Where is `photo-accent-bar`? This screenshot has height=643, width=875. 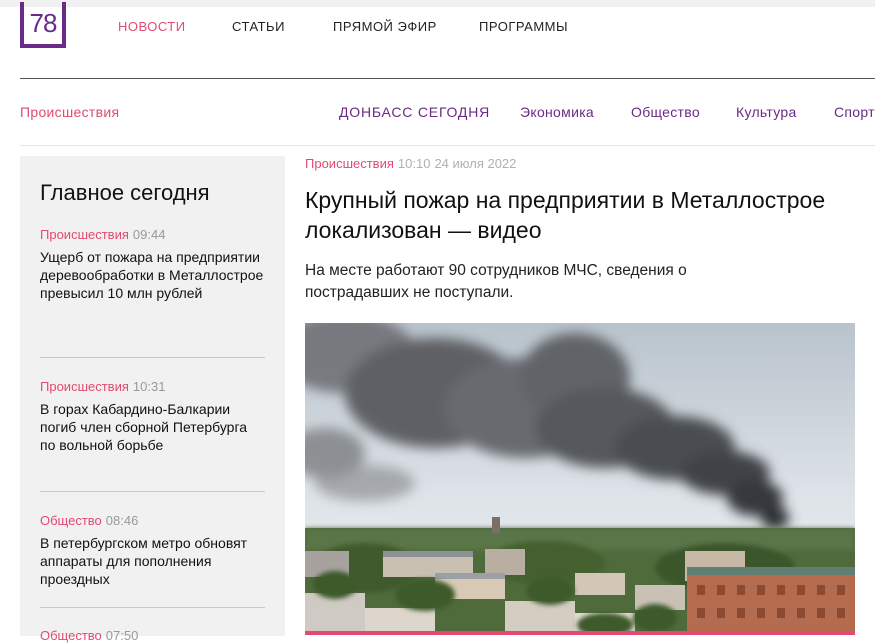 photo-accent-bar is located at coordinates (580, 633).